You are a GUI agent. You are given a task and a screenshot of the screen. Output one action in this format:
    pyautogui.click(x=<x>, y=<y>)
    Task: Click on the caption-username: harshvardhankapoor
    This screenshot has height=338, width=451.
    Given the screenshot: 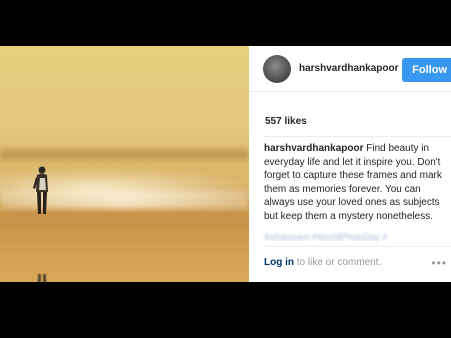 What is the action you would take?
    pyautogui.click(x=313, y=148)
    